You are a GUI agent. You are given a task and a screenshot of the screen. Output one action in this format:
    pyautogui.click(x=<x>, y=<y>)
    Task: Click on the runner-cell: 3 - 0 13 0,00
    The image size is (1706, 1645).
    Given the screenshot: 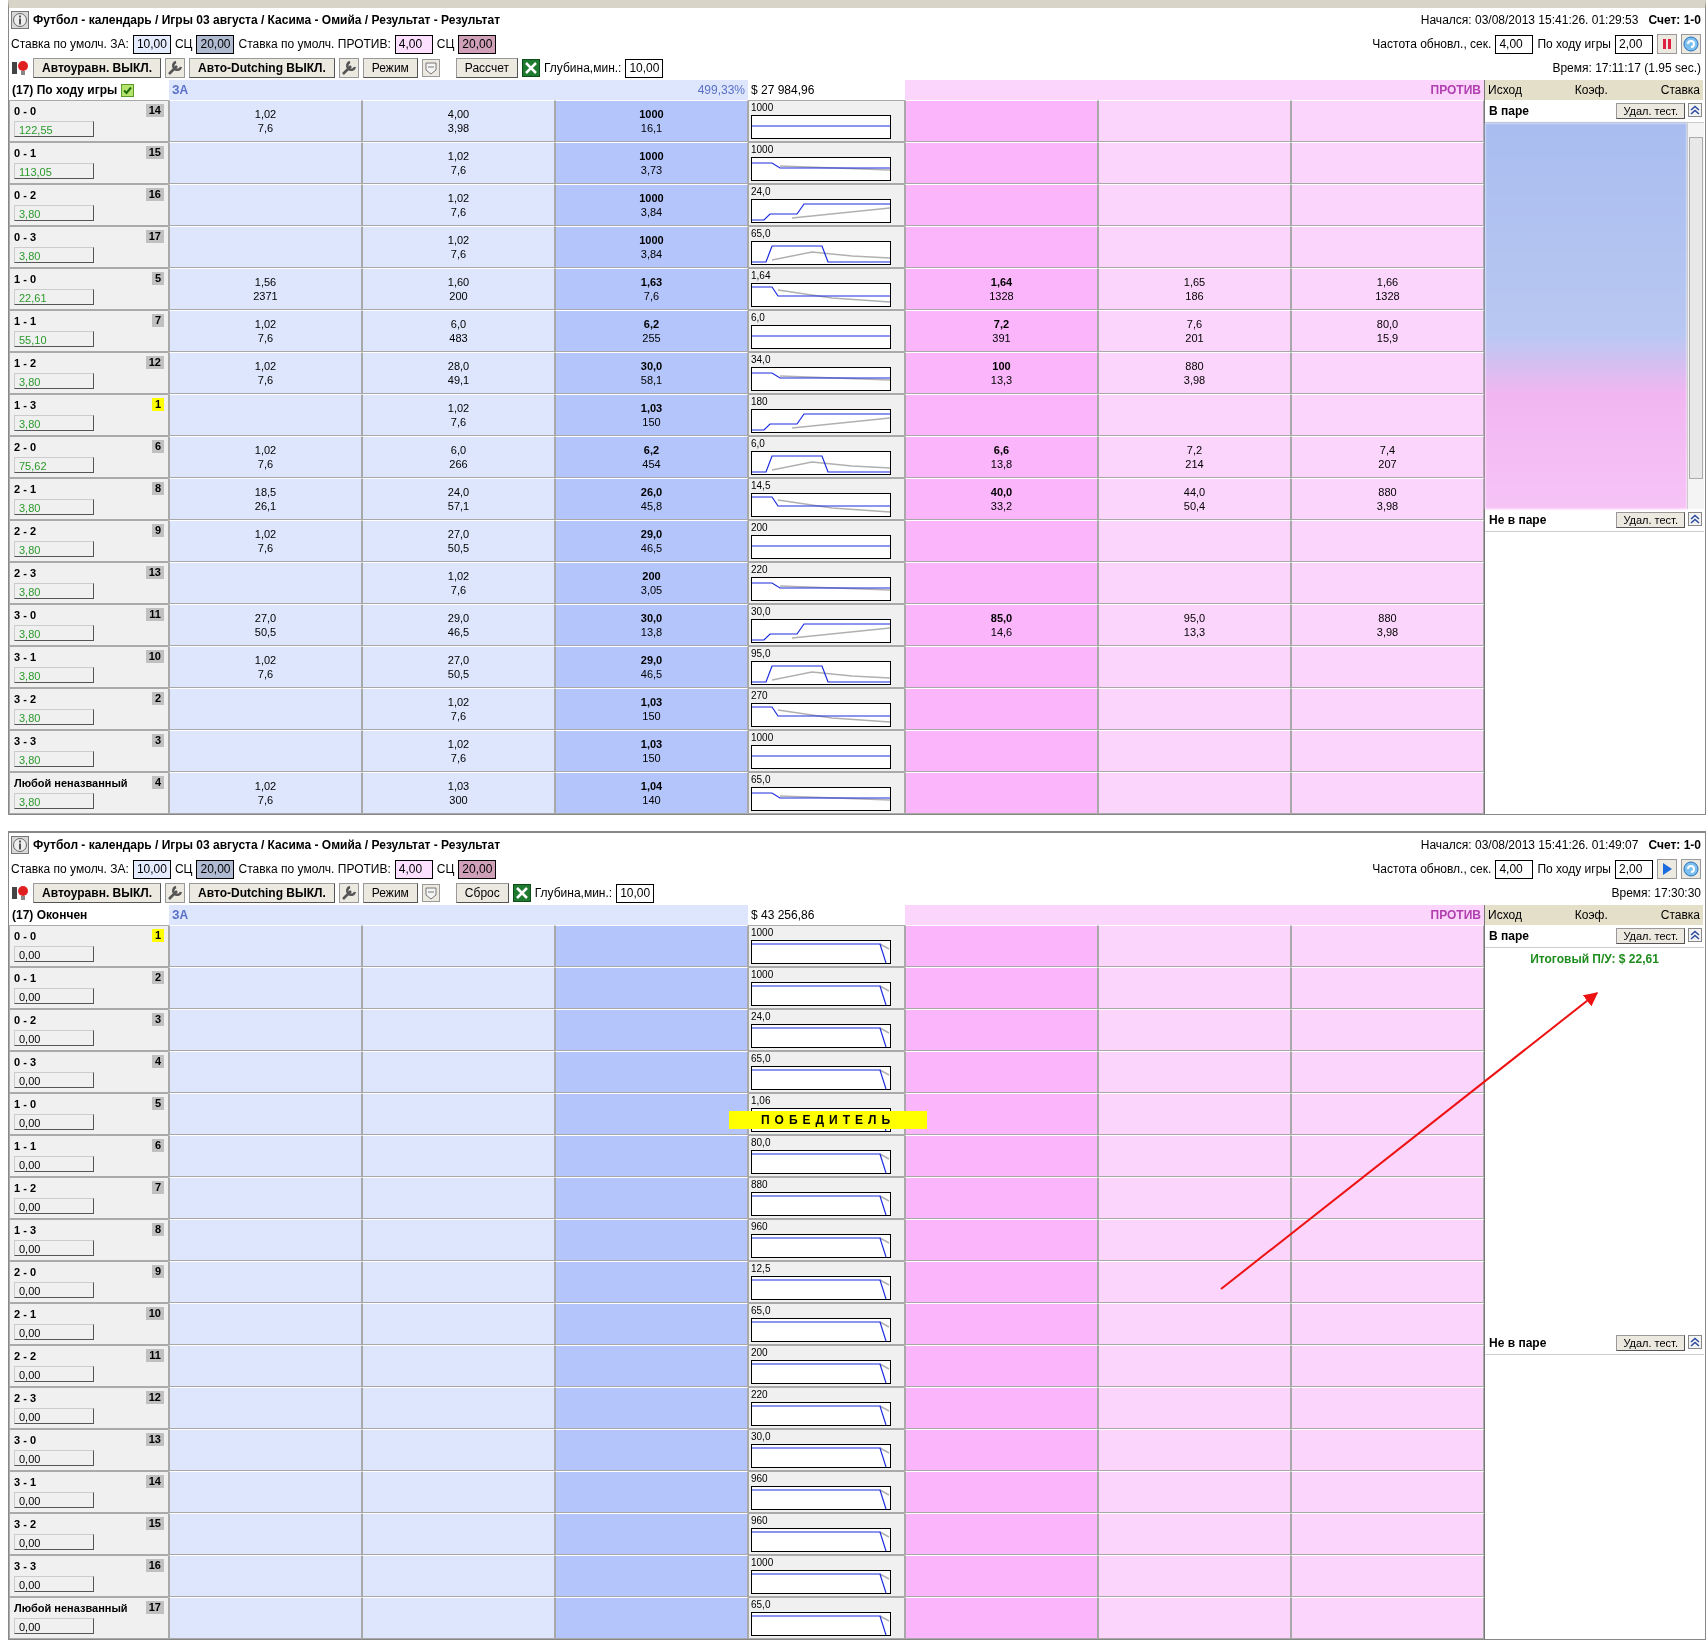 What is the action you would take?
    pyautogui.click(x=89, y=1450)
    